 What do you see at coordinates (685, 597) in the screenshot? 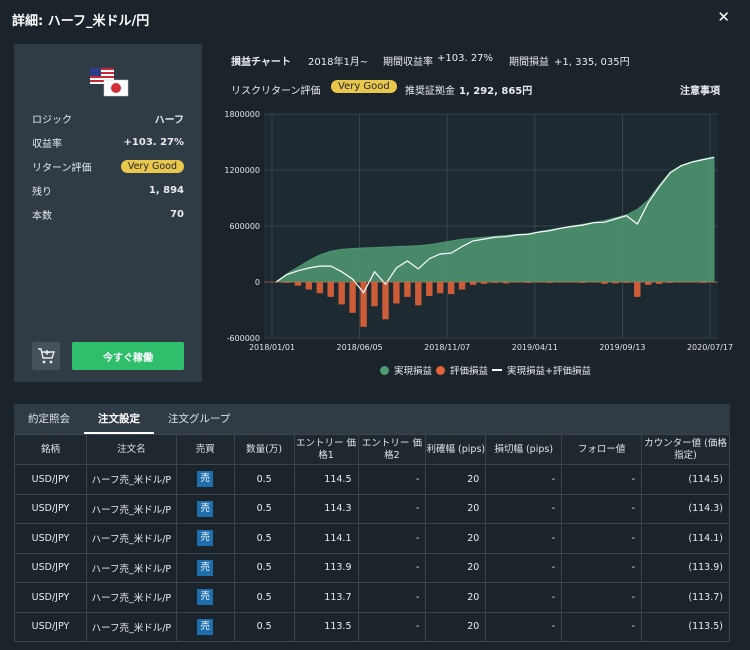
I see `cell-counter: (113.7)` at bounding box center [685, 597].